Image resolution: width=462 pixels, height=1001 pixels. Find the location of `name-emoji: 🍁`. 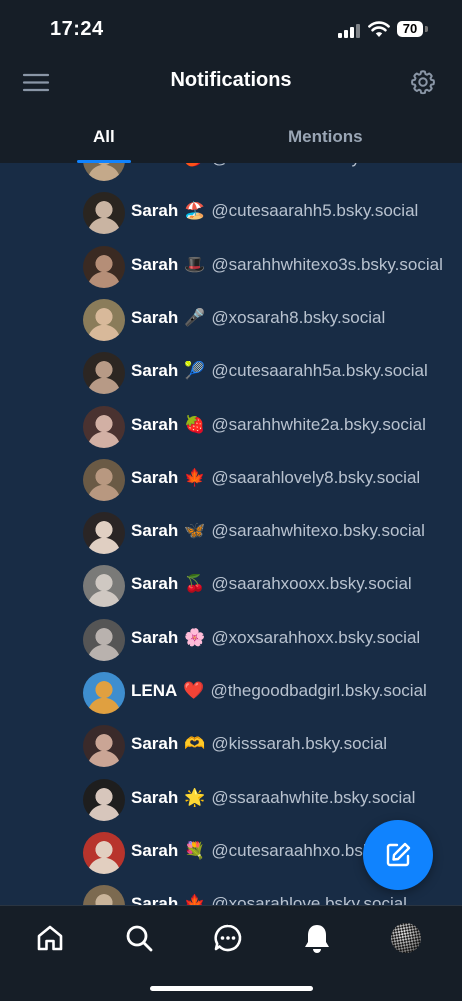

name-emoji: 🍁 is located at coordinates (195, 899).